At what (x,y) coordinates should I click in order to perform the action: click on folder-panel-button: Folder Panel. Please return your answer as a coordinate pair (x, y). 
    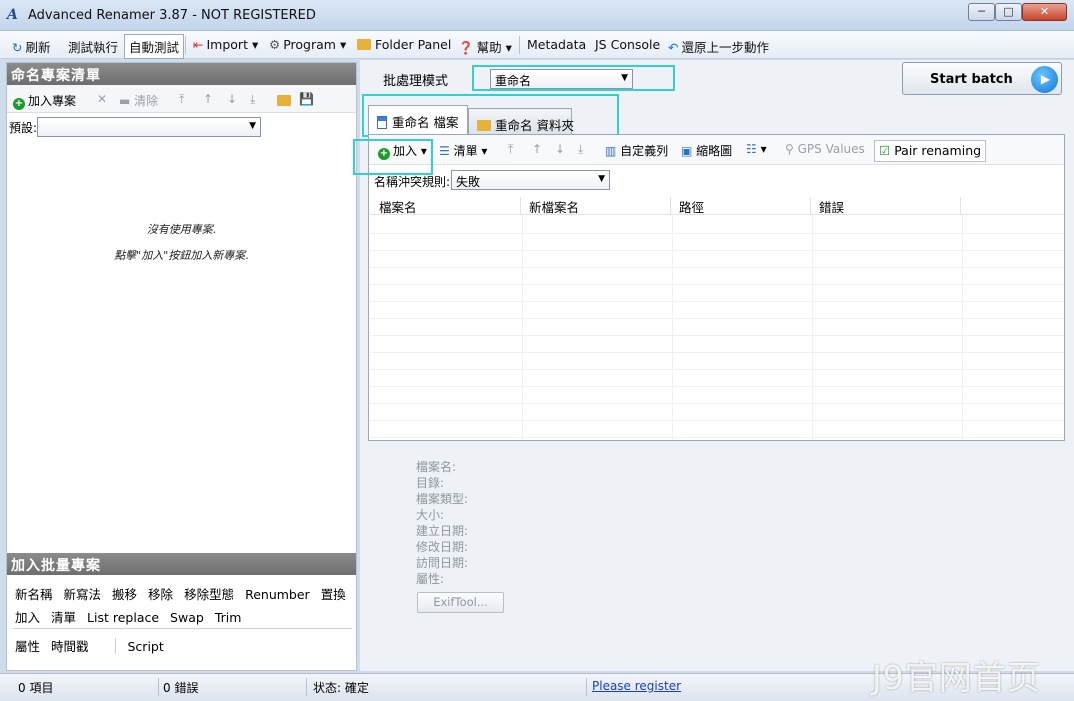
    Looking at the image, I should click on (404, 44).